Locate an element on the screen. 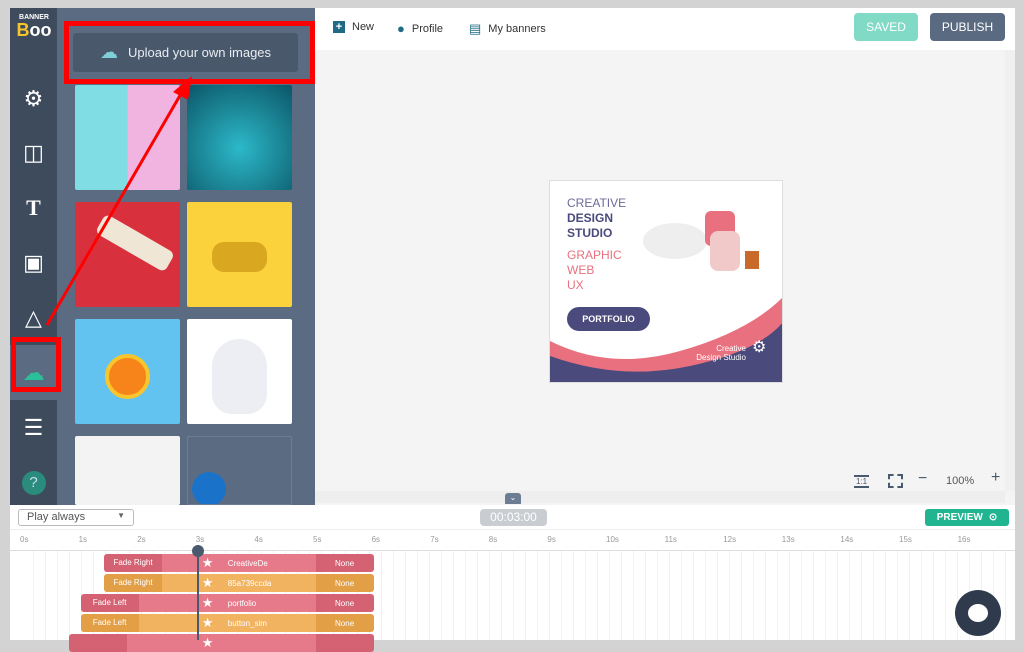 This screenshot has height=652, width=1024. chevron-down-icon: ▼ is located at coordinates (121, 515).